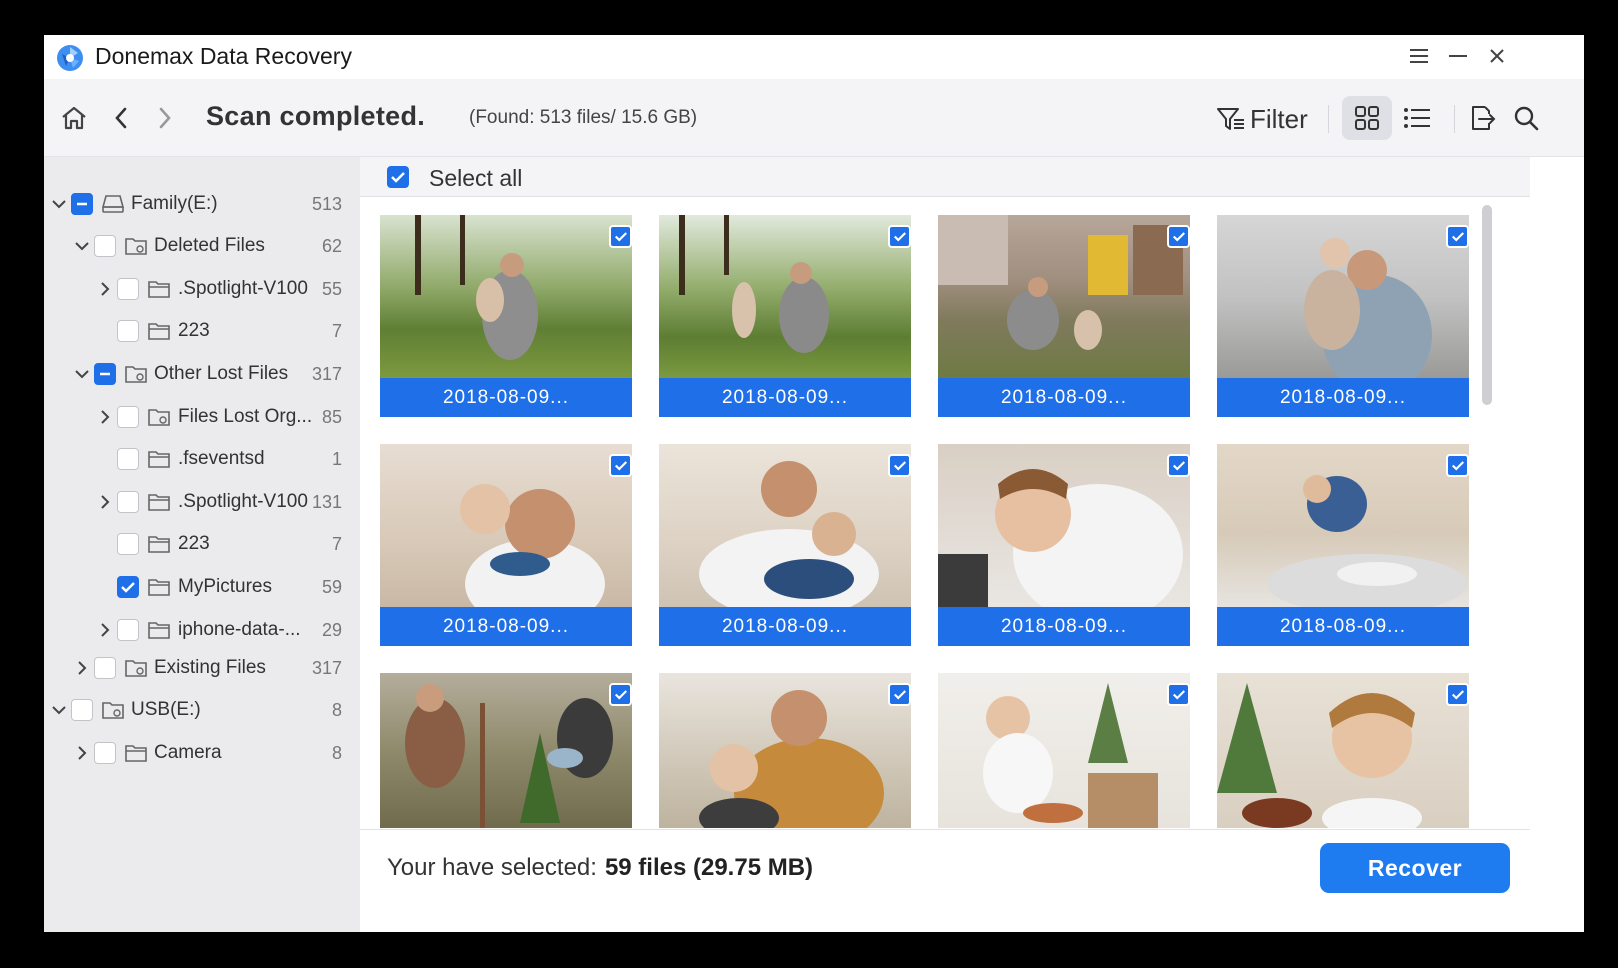  What do you see at coordinates (945, 177) in the screenshot?
I see `select-all-bar: Select all` at bounding box center [945, 177].